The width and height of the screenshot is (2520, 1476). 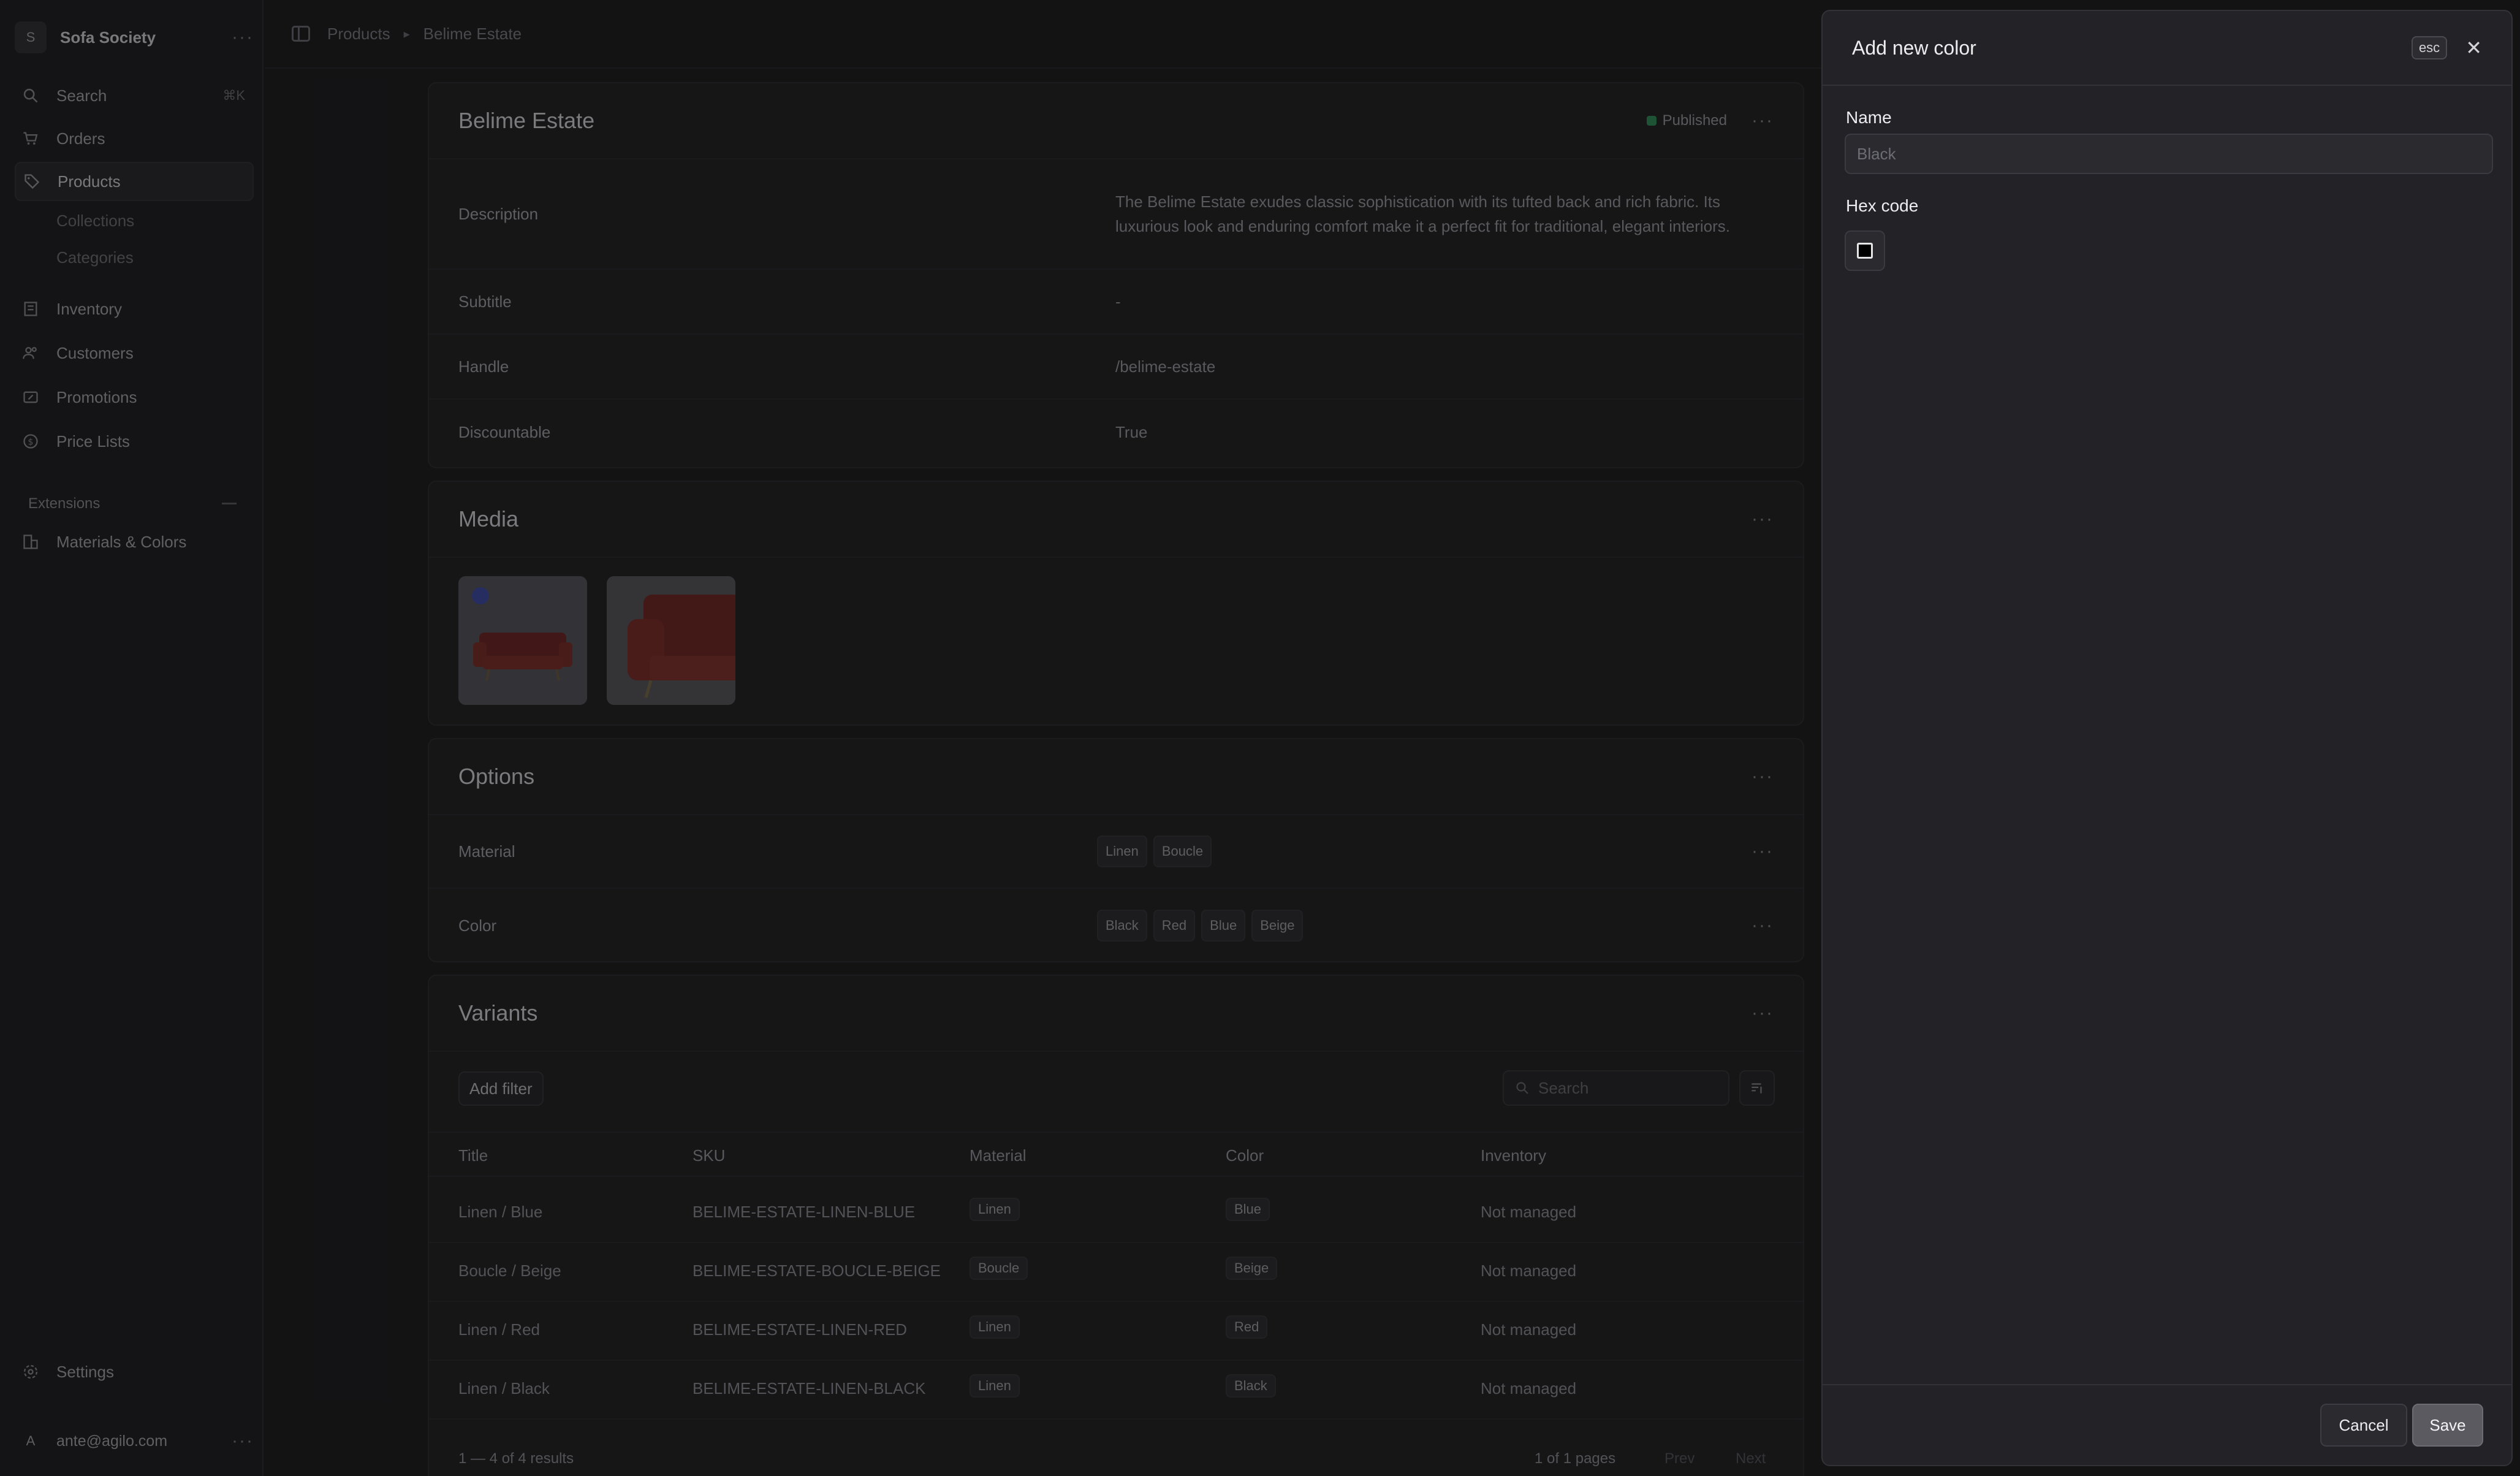 I want to click on cancel-button: Cancel, so click(x=2363, y=1425).